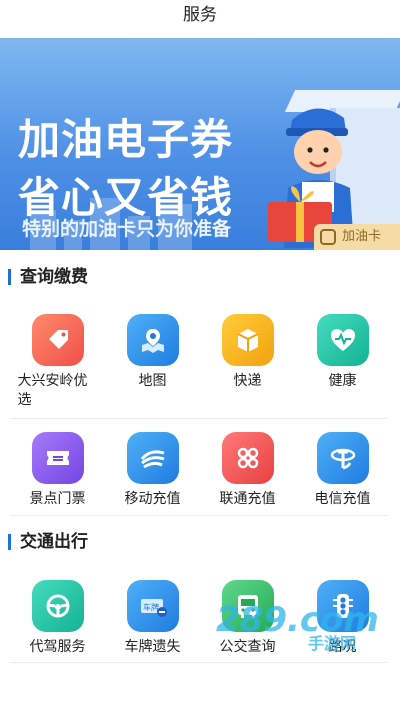  I want to click on service-map: 地图, so click(152, 362).